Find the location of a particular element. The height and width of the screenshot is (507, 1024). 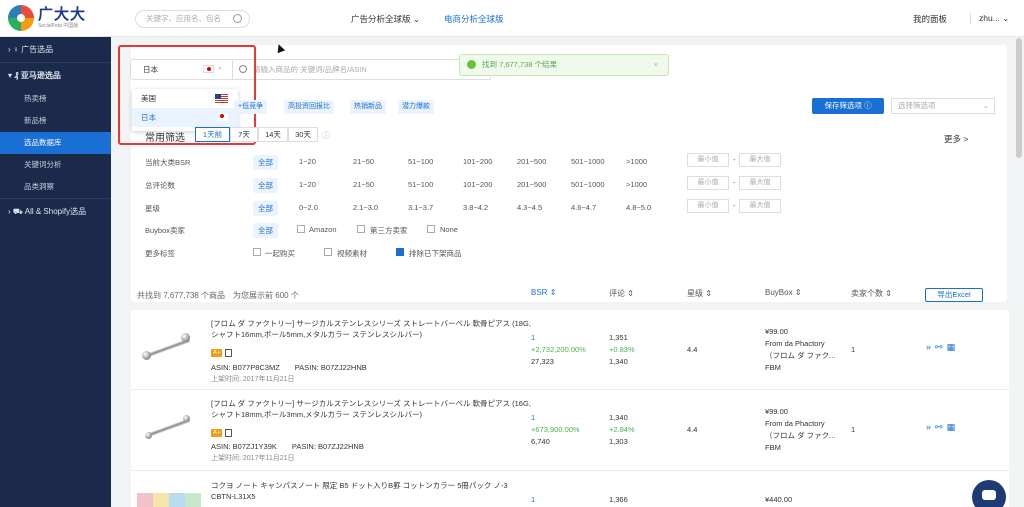

seller-name: From da Phactory is located at coordinates (795, 423).